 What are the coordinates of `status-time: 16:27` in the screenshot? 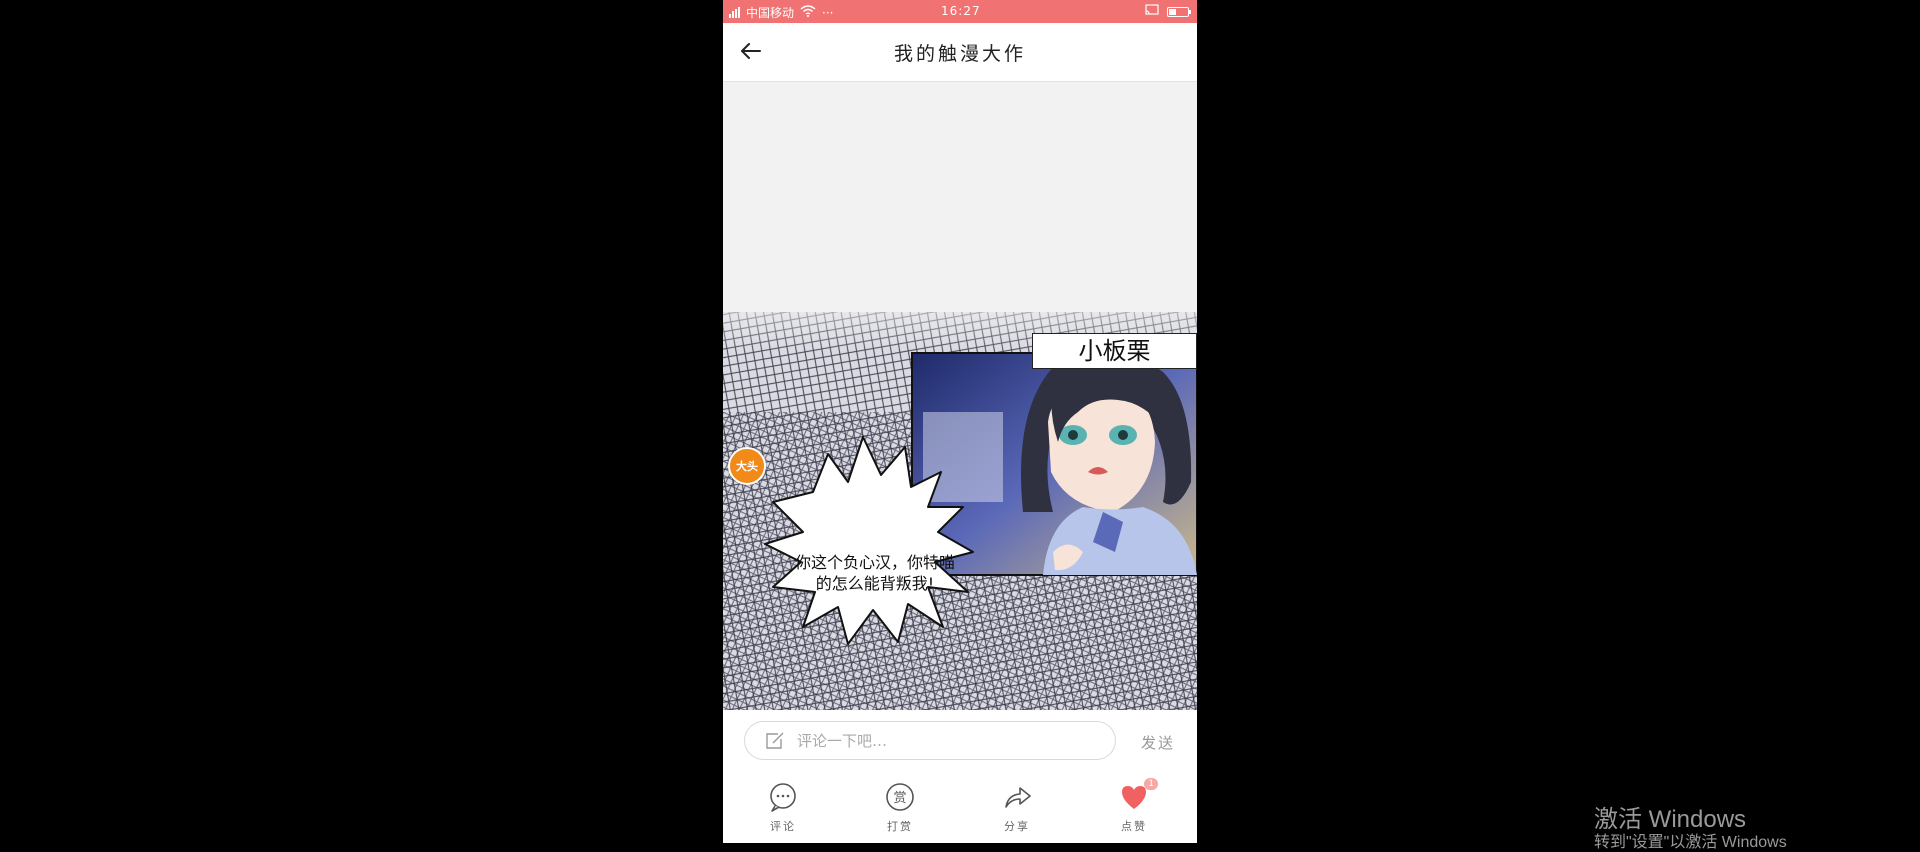 It's located at (961, 11).